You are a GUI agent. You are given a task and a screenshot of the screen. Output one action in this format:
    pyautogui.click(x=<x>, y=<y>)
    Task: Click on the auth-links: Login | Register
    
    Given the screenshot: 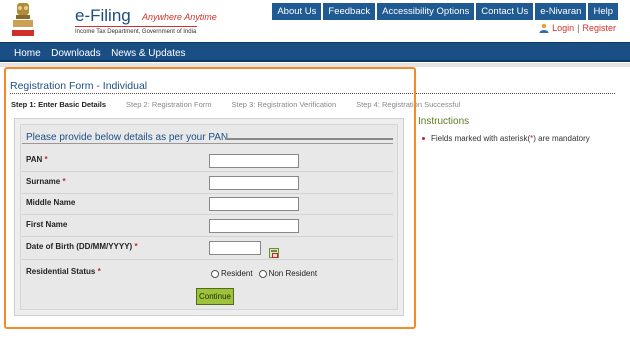 What is the action you would take?
    pyautogui.click(x=577, y=28)
    